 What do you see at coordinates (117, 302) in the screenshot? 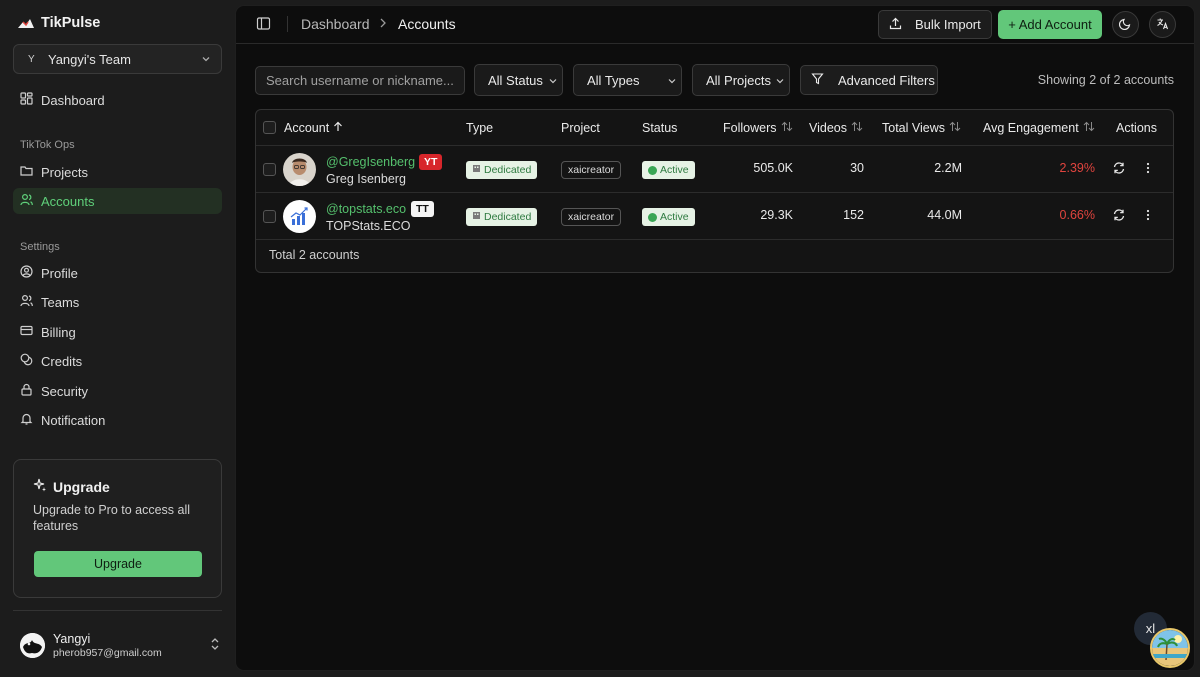
I see `sidebar-item-teams: Teams` at bounding box center [117, 302].